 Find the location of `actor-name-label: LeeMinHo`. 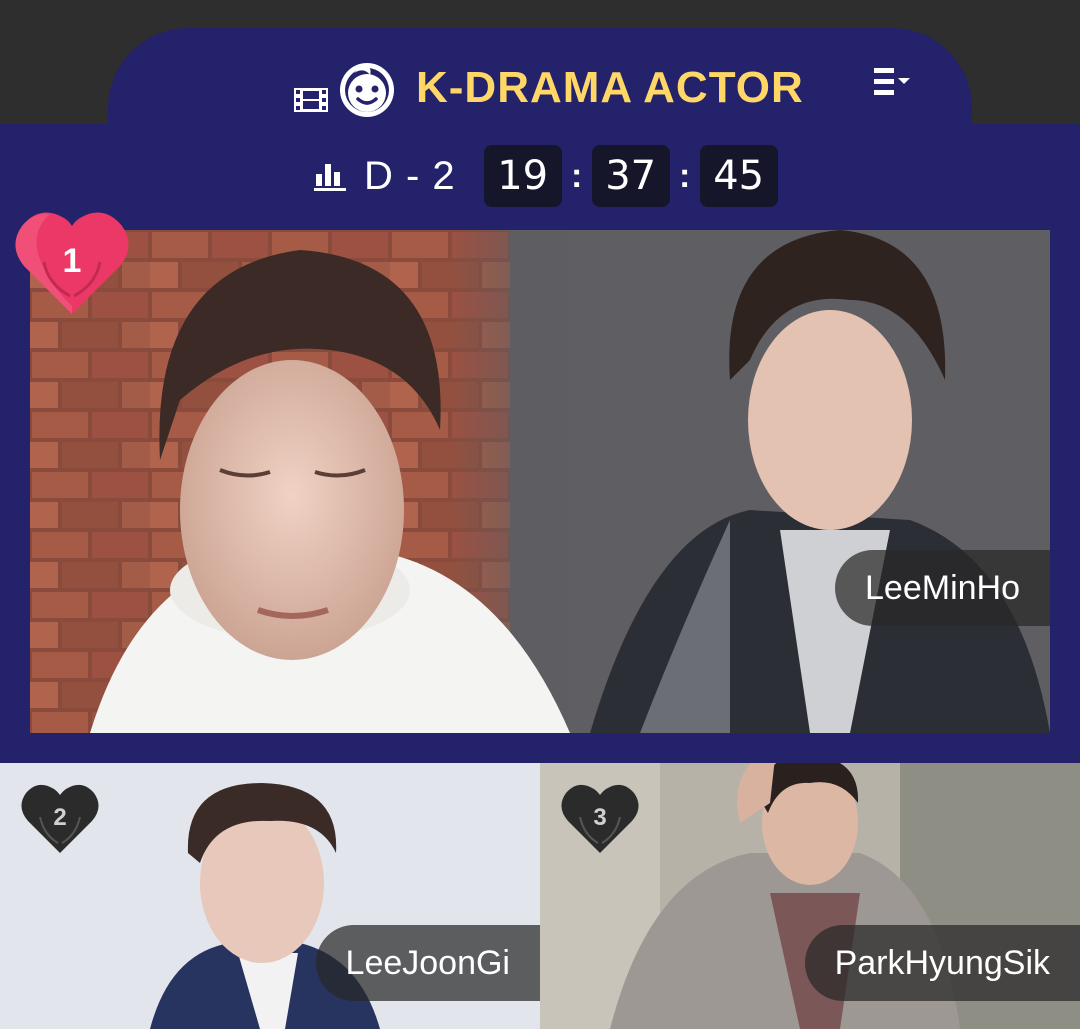

actor-name-label: LeeMinHo is located at coordinates (942, 588).